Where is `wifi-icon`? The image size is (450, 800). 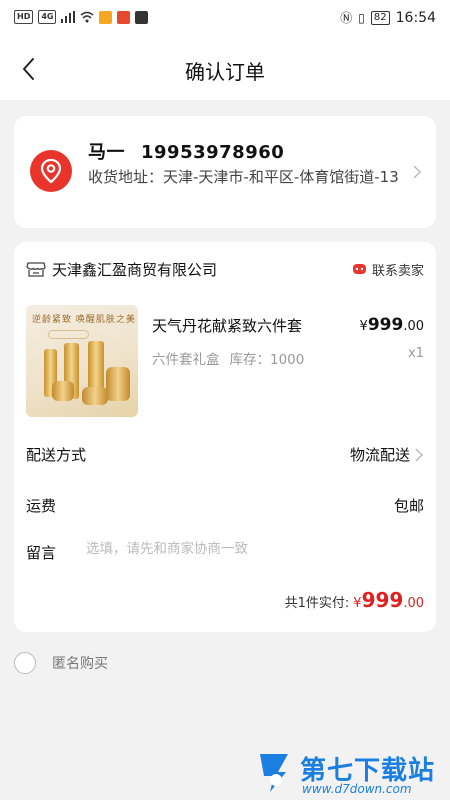
wifi-icon is located at coordinates (87, 17).